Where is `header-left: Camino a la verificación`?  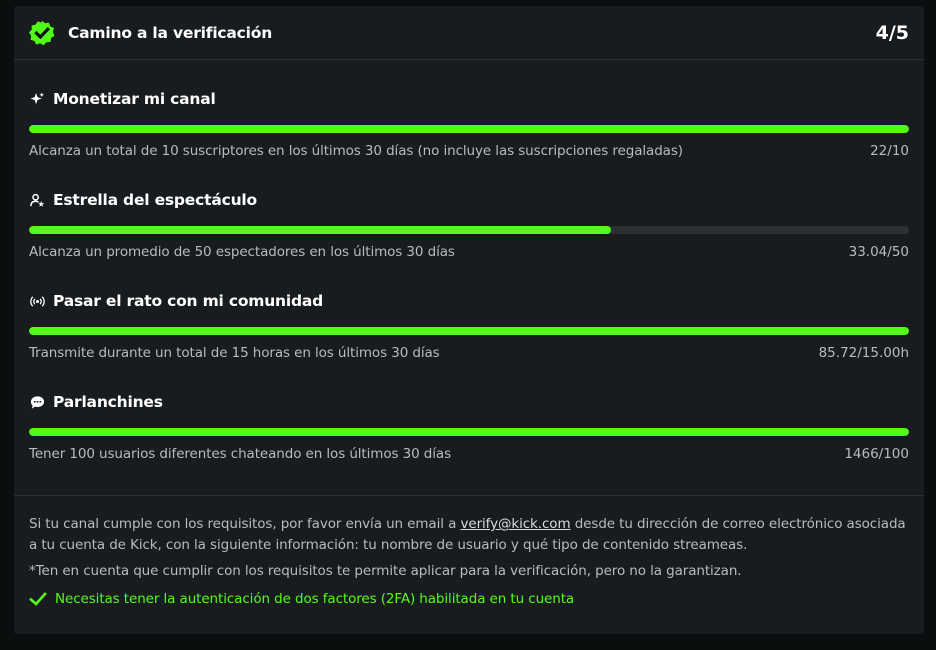 header-left: Camino a la verificación is located at coordinates (150, 33).